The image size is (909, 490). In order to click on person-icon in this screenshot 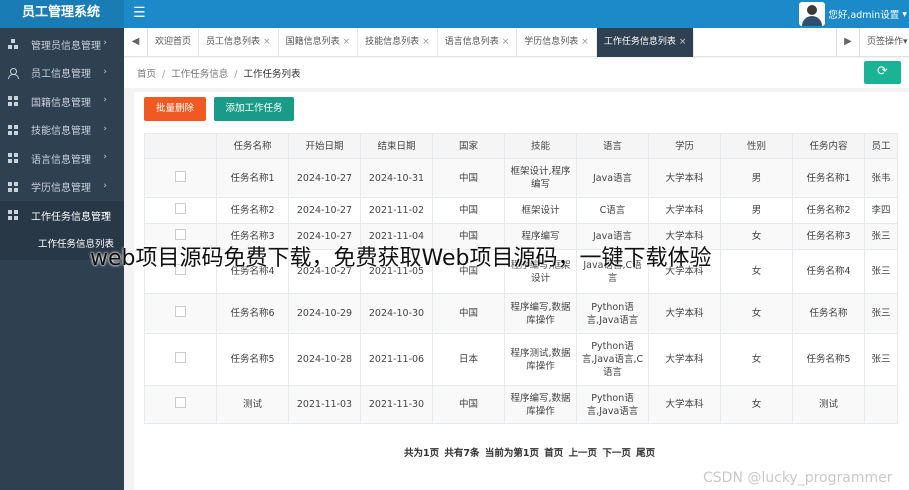, I will do `click(13, 73)`.